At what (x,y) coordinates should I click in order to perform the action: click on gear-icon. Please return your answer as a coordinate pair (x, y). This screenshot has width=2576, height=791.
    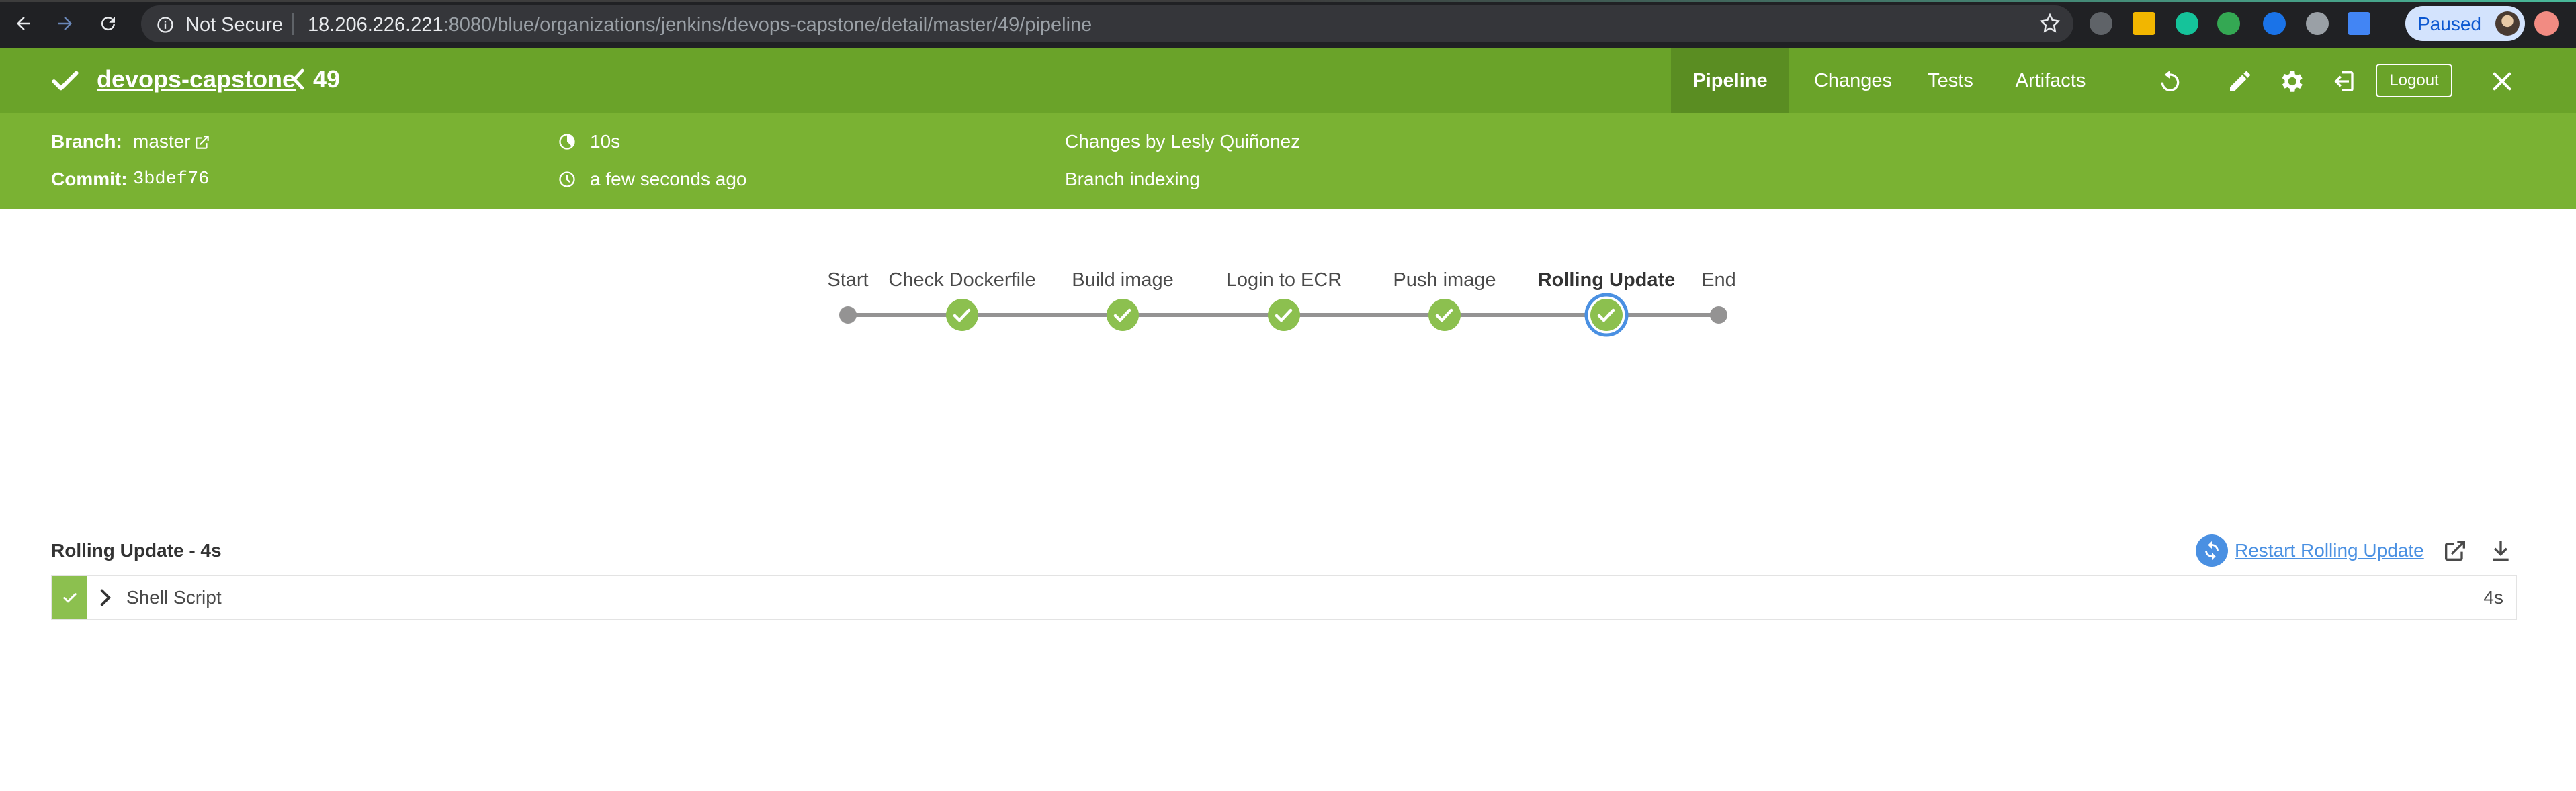
    Looking at the image, I should click on (2292, 81).